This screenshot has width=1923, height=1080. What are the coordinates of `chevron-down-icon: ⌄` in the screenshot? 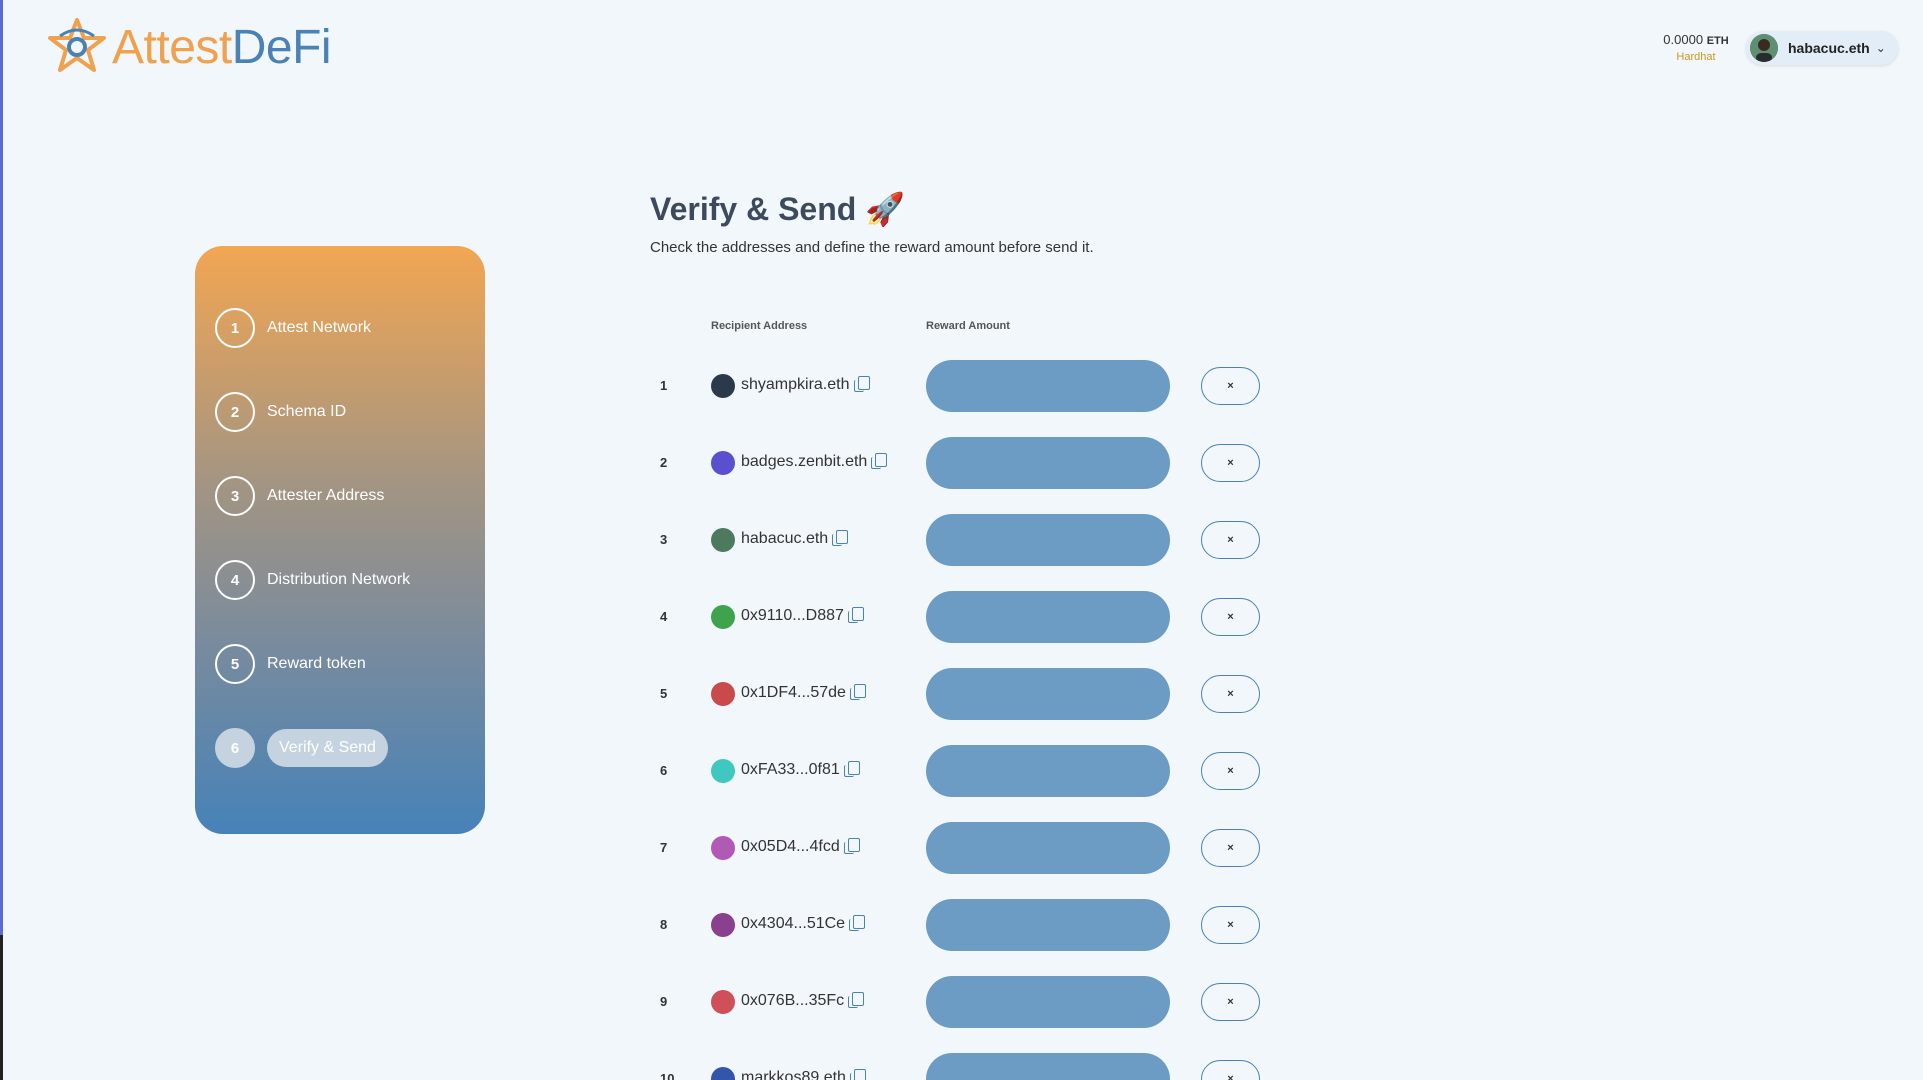 It's located at (1880, 48).